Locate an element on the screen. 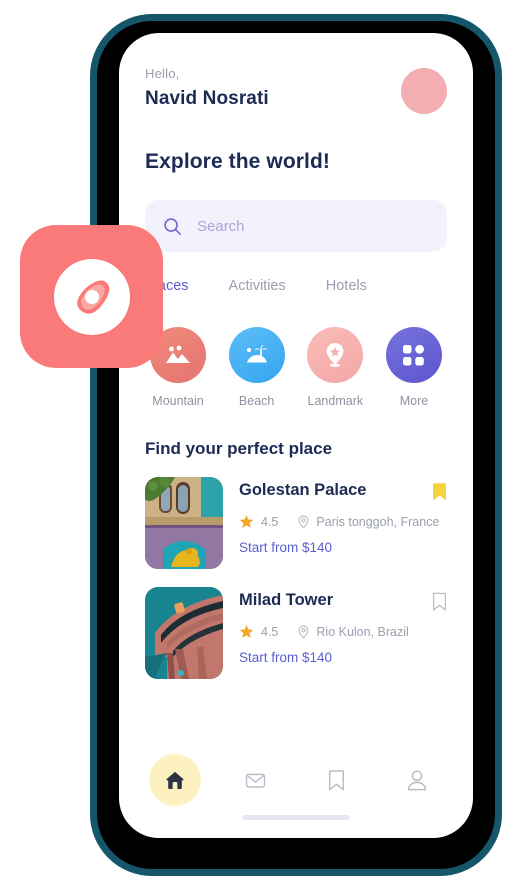 The height and width of the screenshot is (884, 526). tab-hotels: Hotels is located at coordinates (346, 291).